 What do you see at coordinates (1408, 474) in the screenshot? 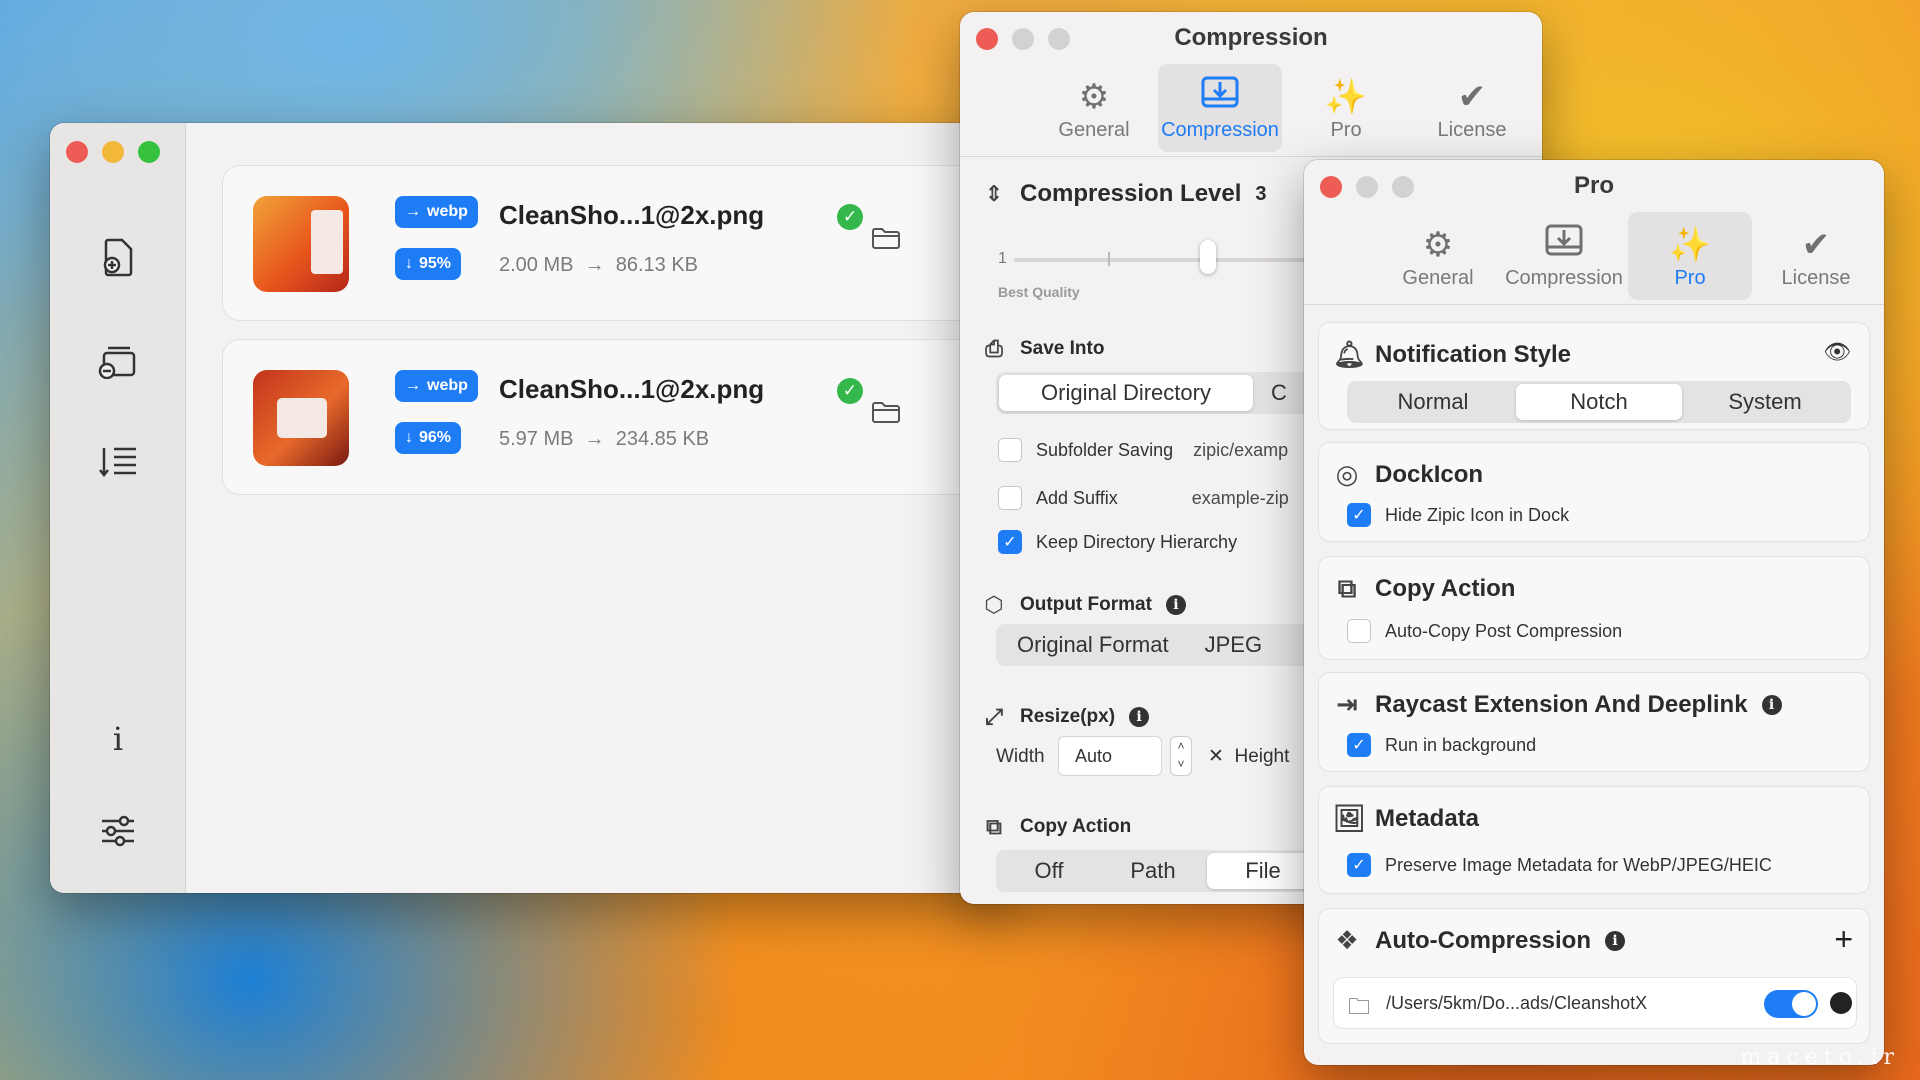
I see `dock-icon-title: ◎ DockIcon` at bounding box center [1408, 474].